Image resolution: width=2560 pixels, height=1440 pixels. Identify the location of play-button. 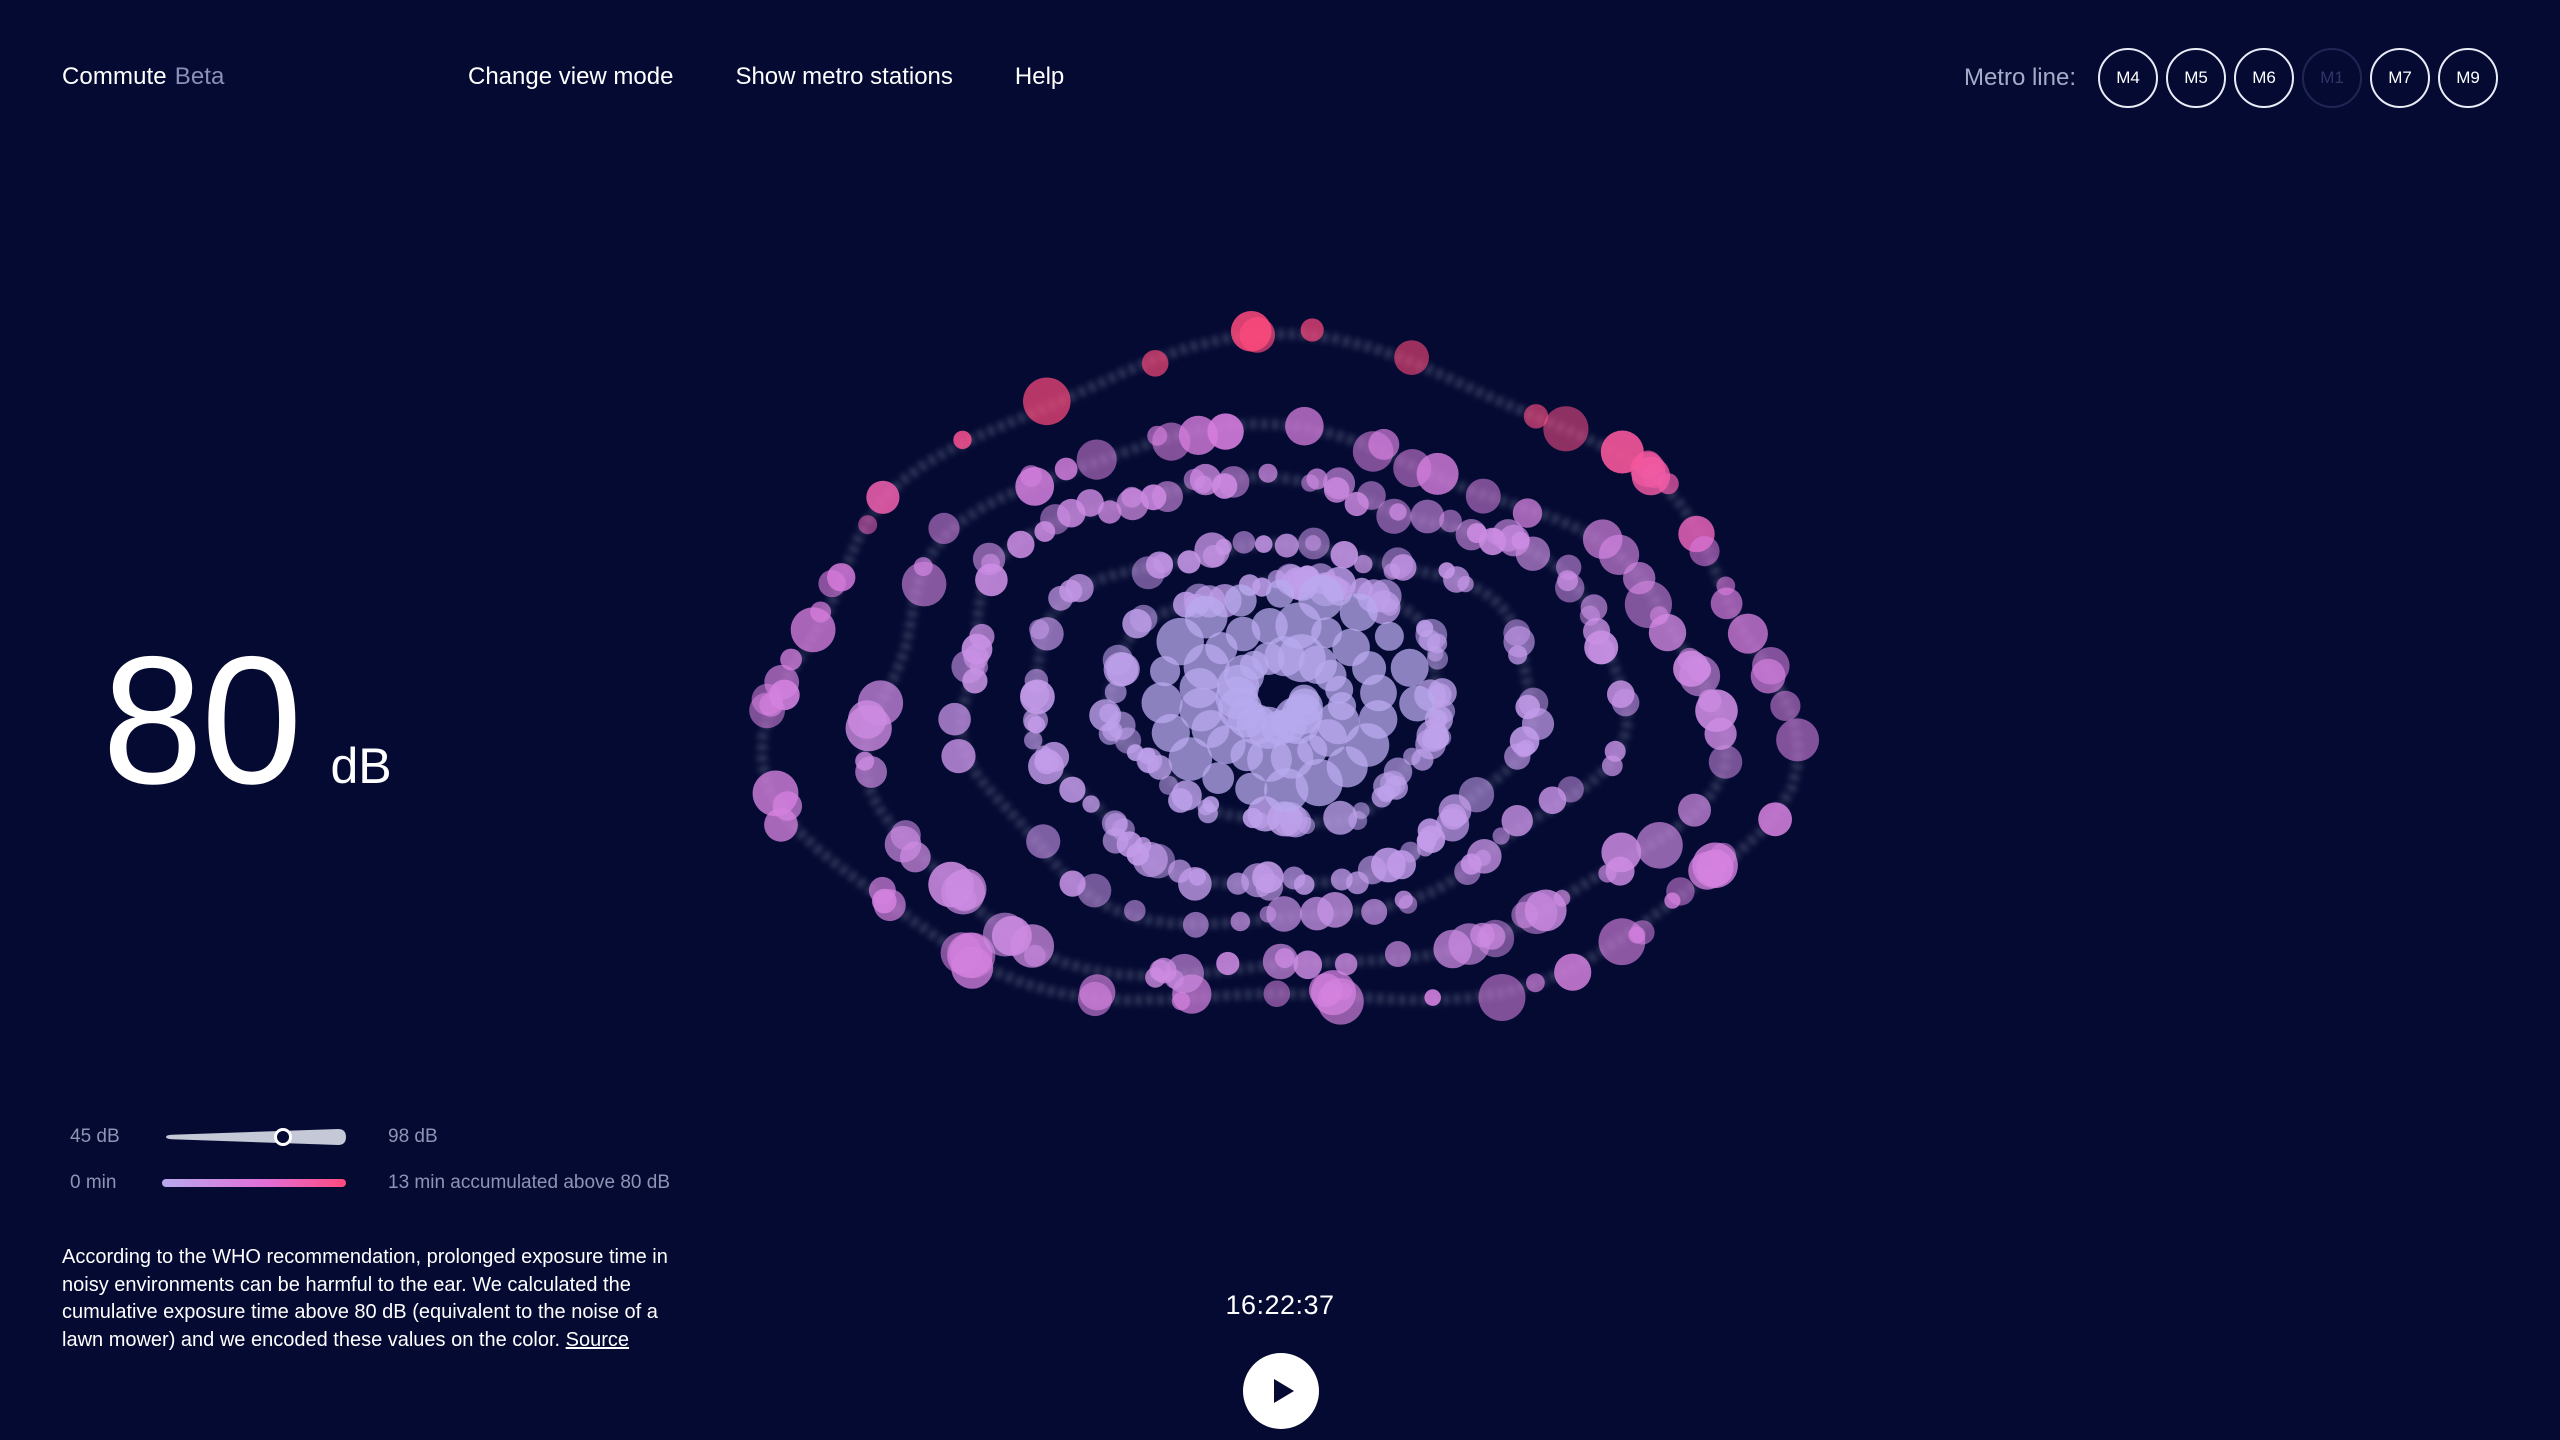
(1281, 1391).